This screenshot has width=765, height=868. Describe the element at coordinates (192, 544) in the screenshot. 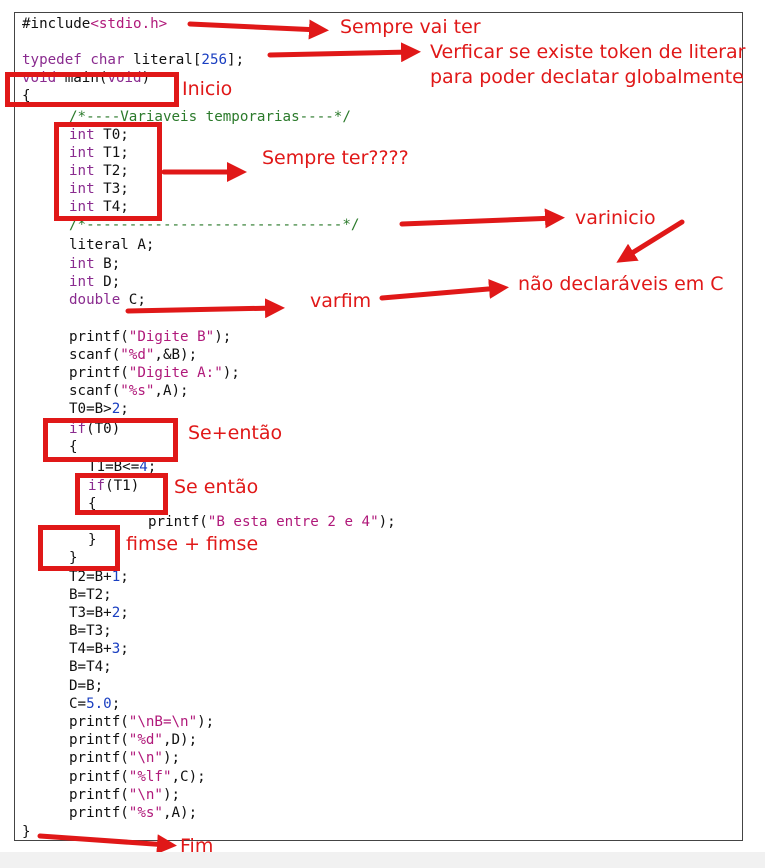

I see `annotation-fimse: fimse + fimse` at that location.